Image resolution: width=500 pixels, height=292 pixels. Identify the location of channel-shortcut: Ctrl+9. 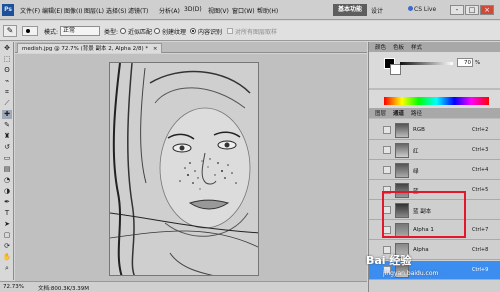
(480, 270).